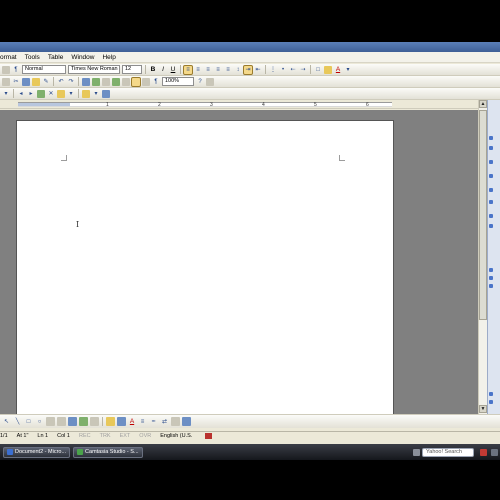  What do you see at coordinates (28, 421) in the screenshot?
I see `rectangle-icon: □` at bounding box center [28, 421].